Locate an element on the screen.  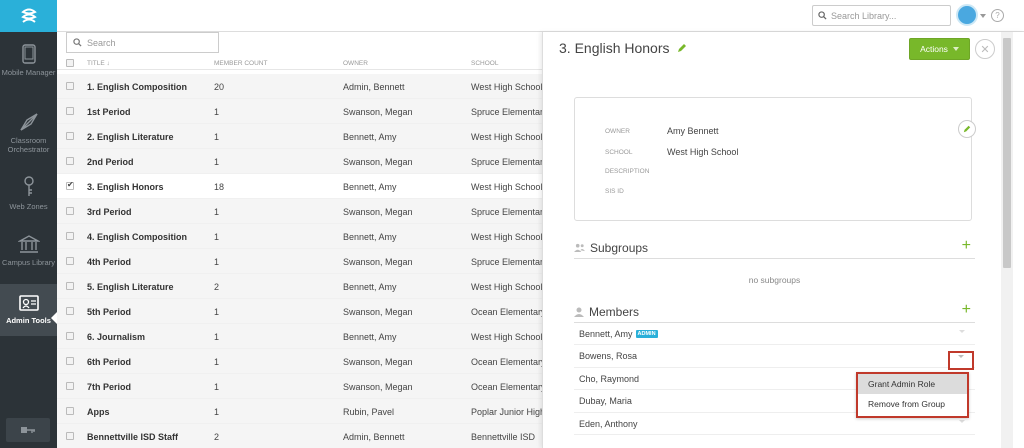
column-header-member-count: MEMBER COUNT is located at coordinates (240, 63).